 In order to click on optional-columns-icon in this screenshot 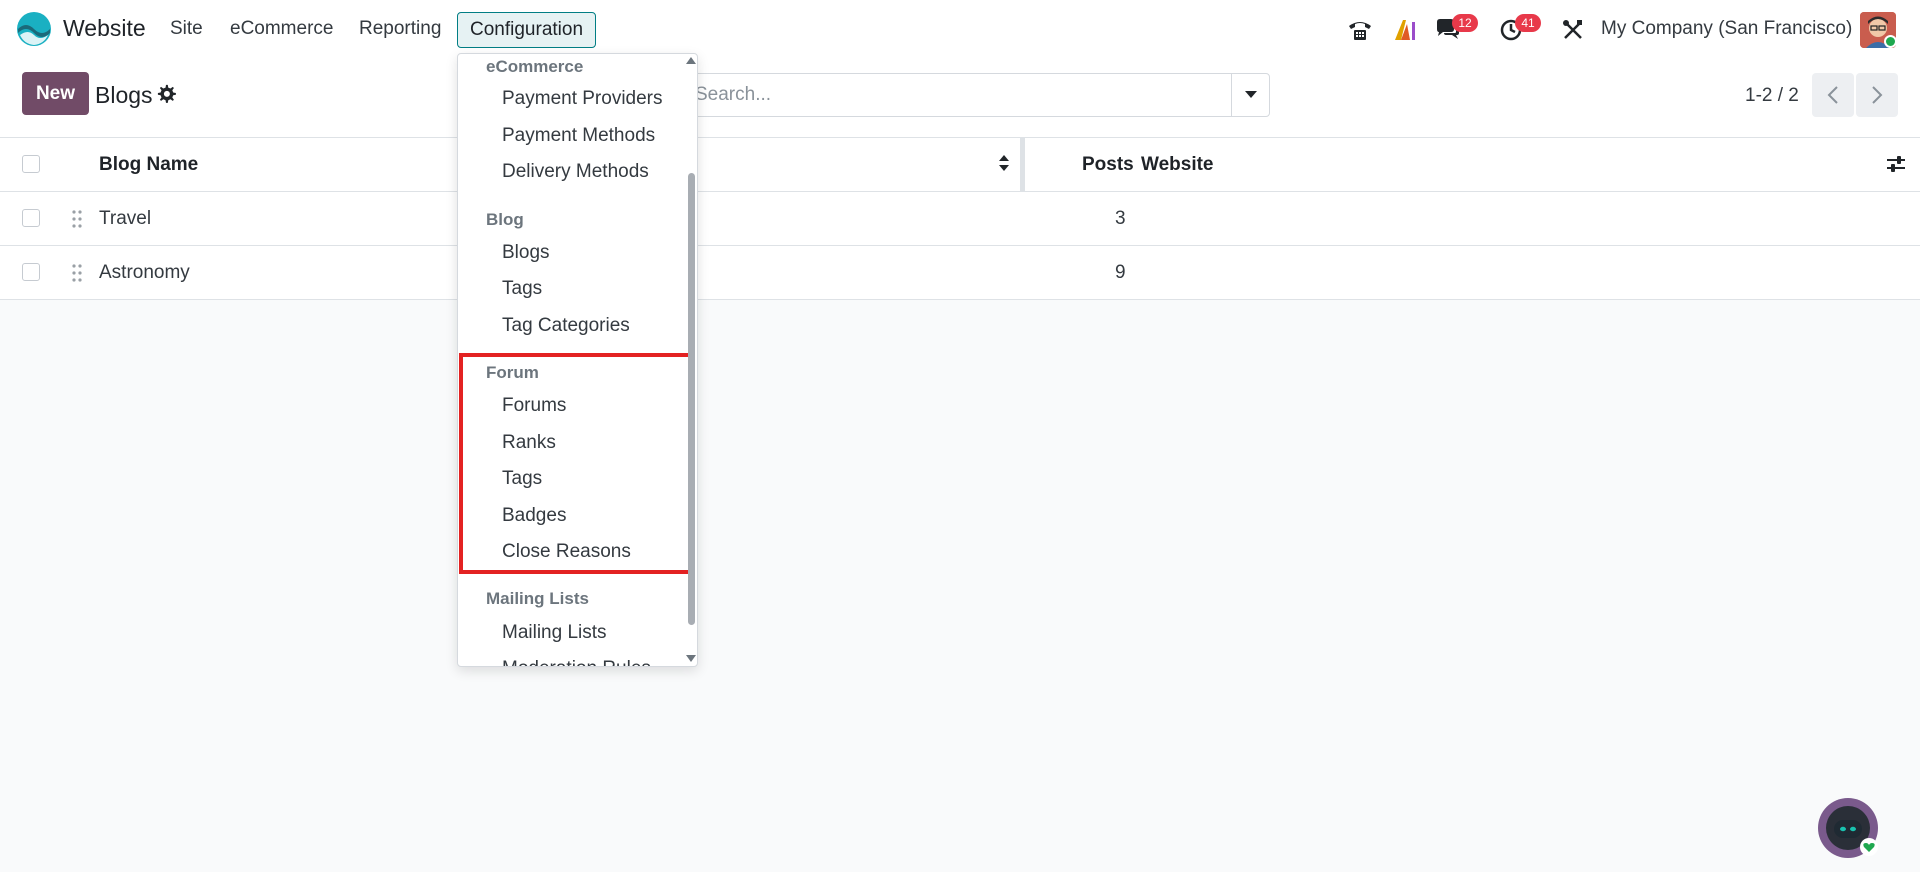, I will do `click(1896, 164)`.